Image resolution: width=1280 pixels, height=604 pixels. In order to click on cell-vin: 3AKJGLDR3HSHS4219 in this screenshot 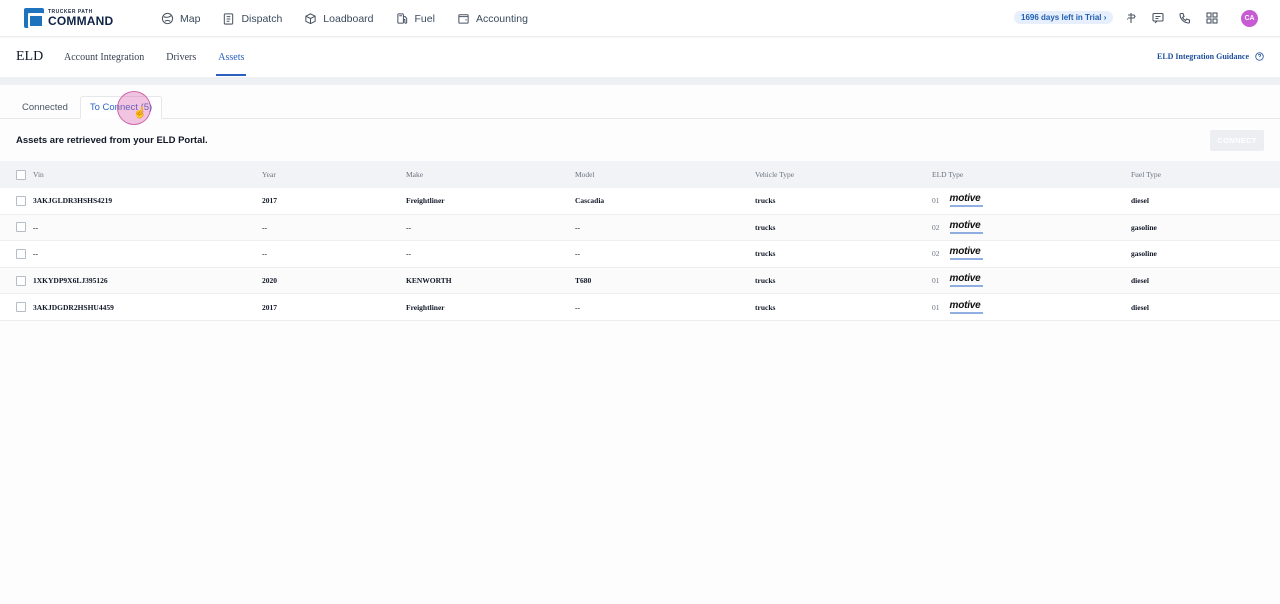, I will do `click(73, 201)`.